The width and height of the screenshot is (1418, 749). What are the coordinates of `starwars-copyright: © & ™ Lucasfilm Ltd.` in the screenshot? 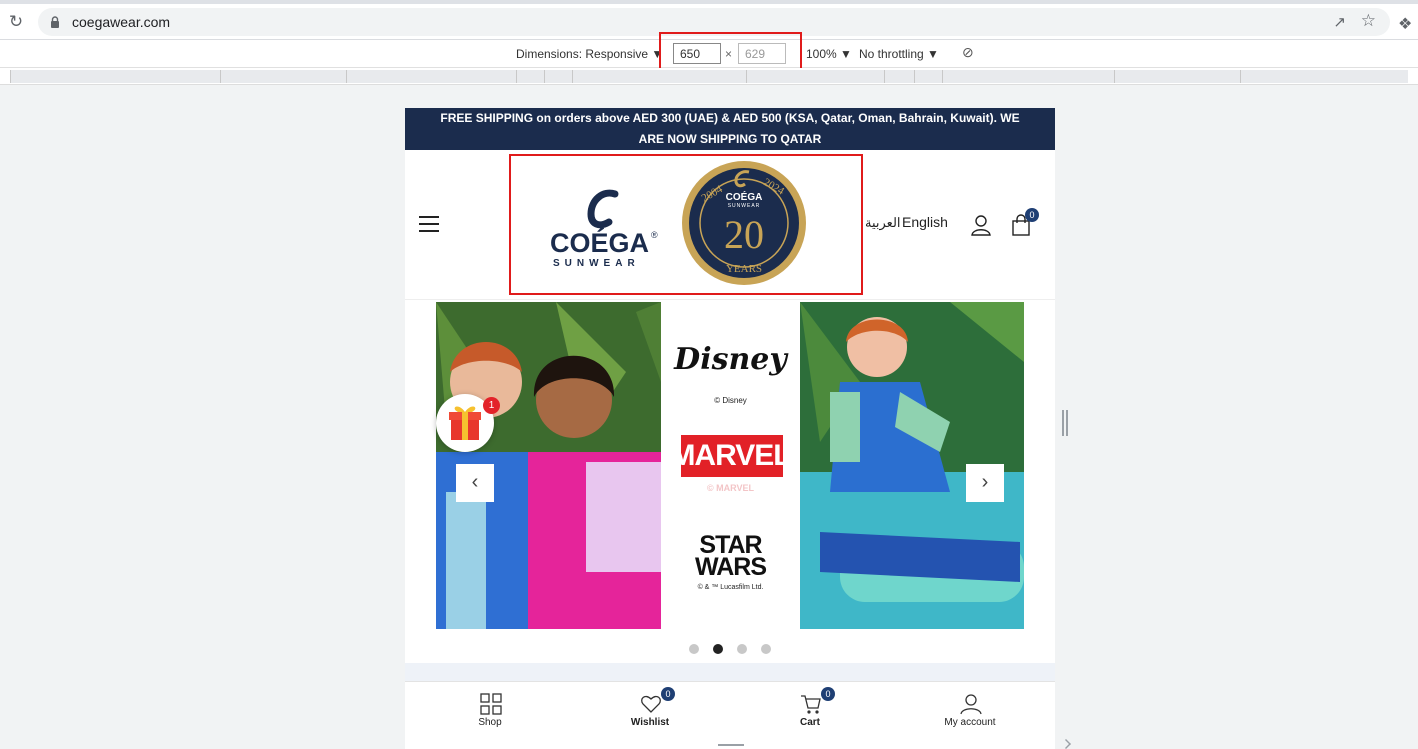 It's located at (730, 587).